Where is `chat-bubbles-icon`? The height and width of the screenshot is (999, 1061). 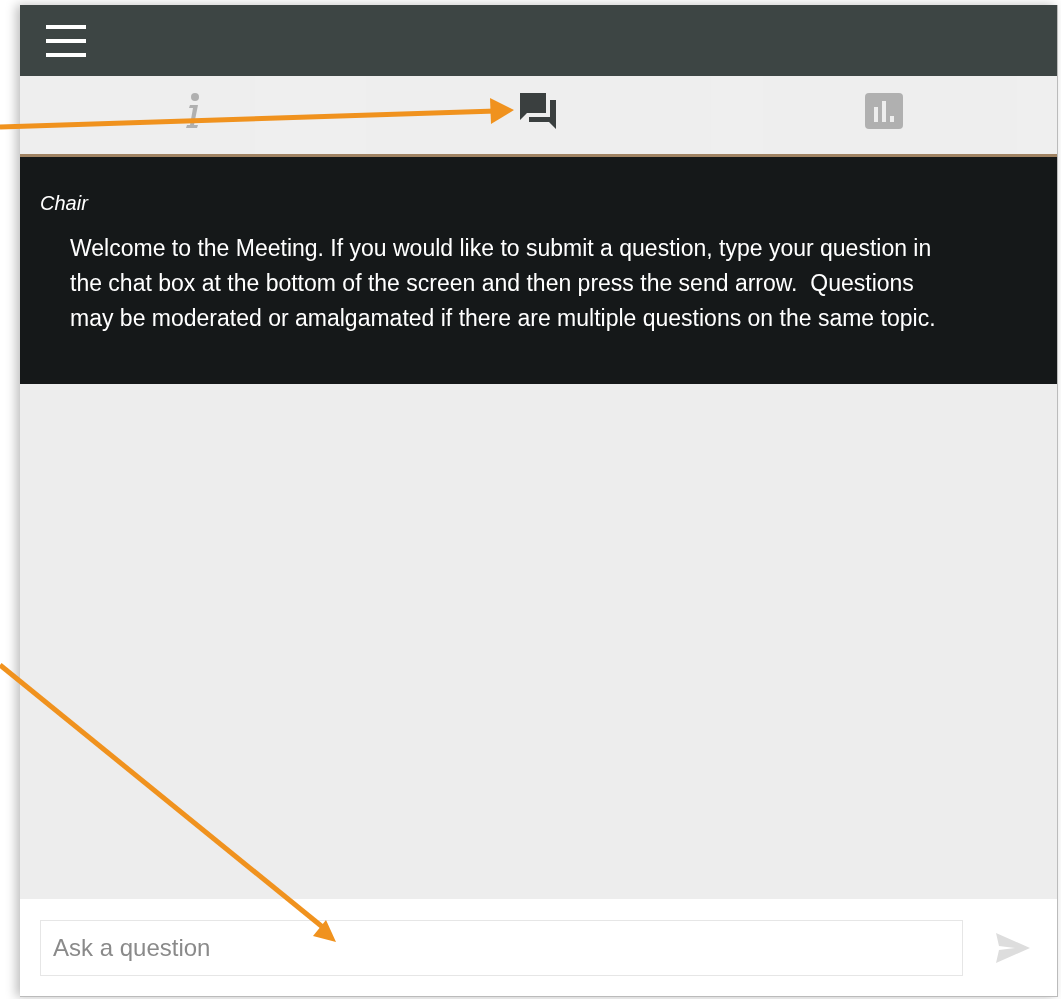 chat-bubbles-icon is located at coordinates (538, 111).